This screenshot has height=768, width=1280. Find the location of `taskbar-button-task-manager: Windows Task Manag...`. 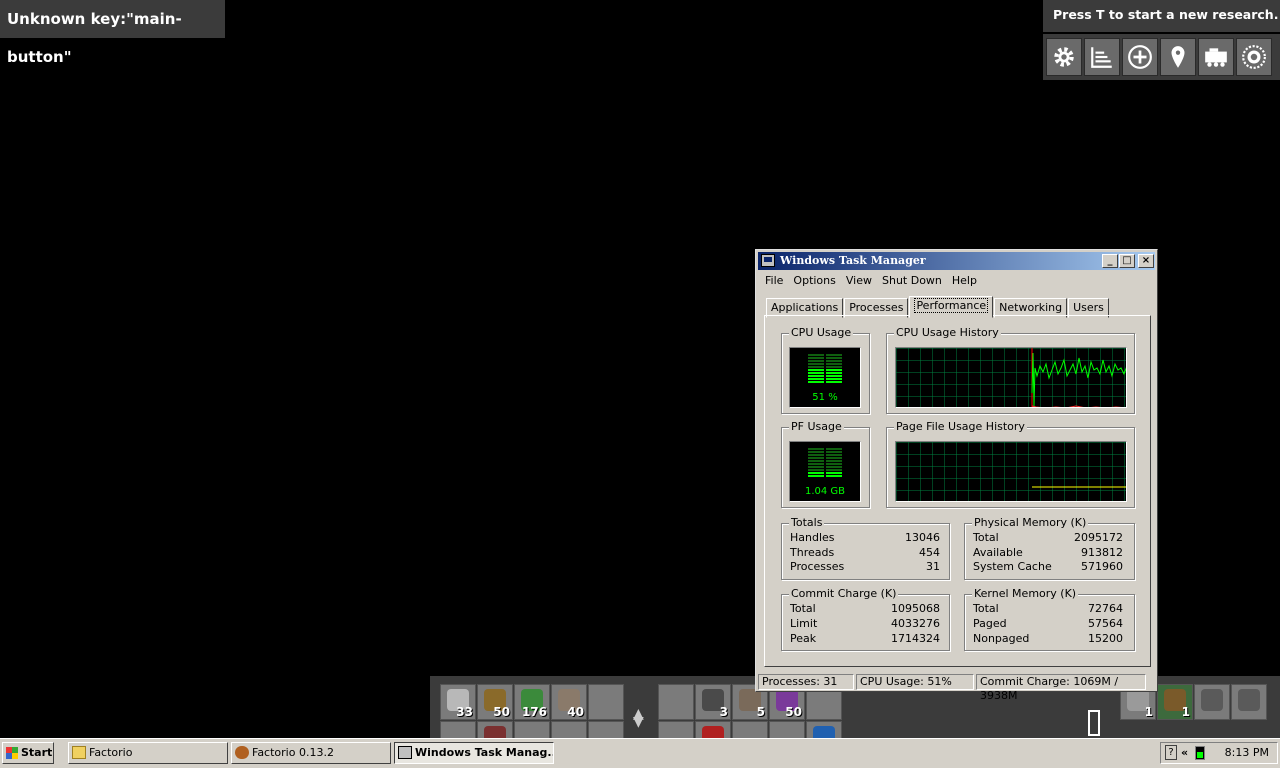

taskbar-button-task-manager: Windows Task Manag... is located at coordinates (474, 753).